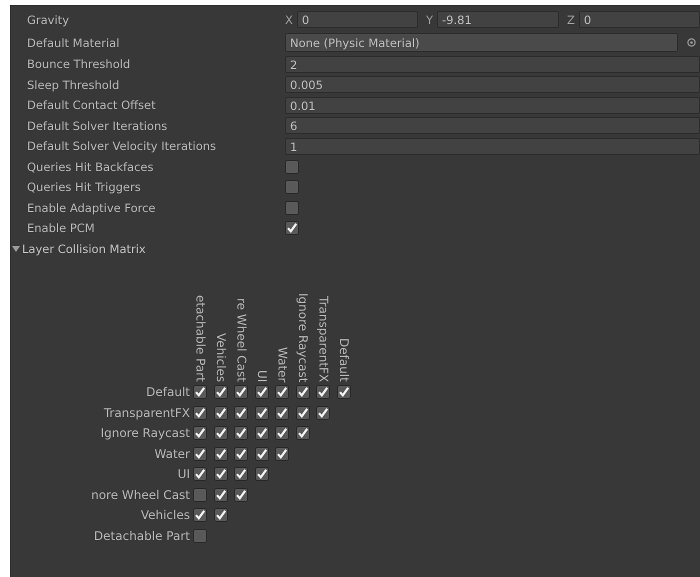  I want to click on setting-label: Default Solver Velocity Iterations, so click(122, 146).